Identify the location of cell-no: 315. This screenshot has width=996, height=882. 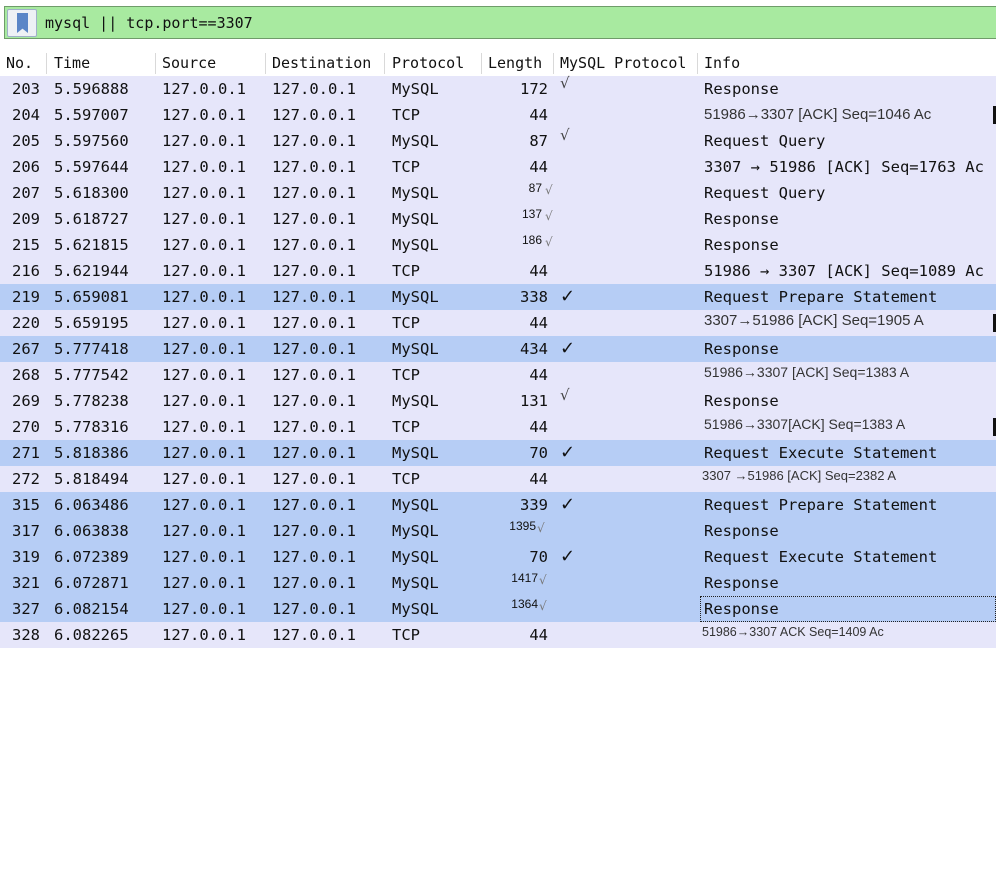
(26, 505).